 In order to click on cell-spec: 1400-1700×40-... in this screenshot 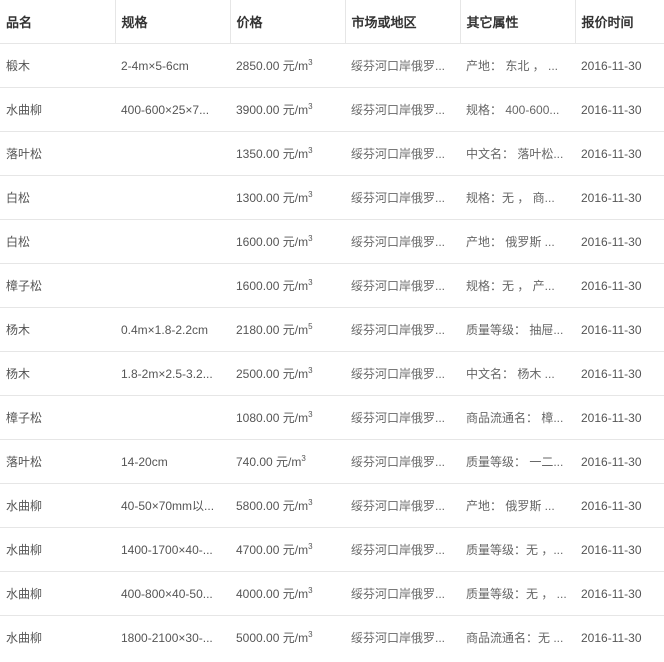, I will do `click(172, 549)`.